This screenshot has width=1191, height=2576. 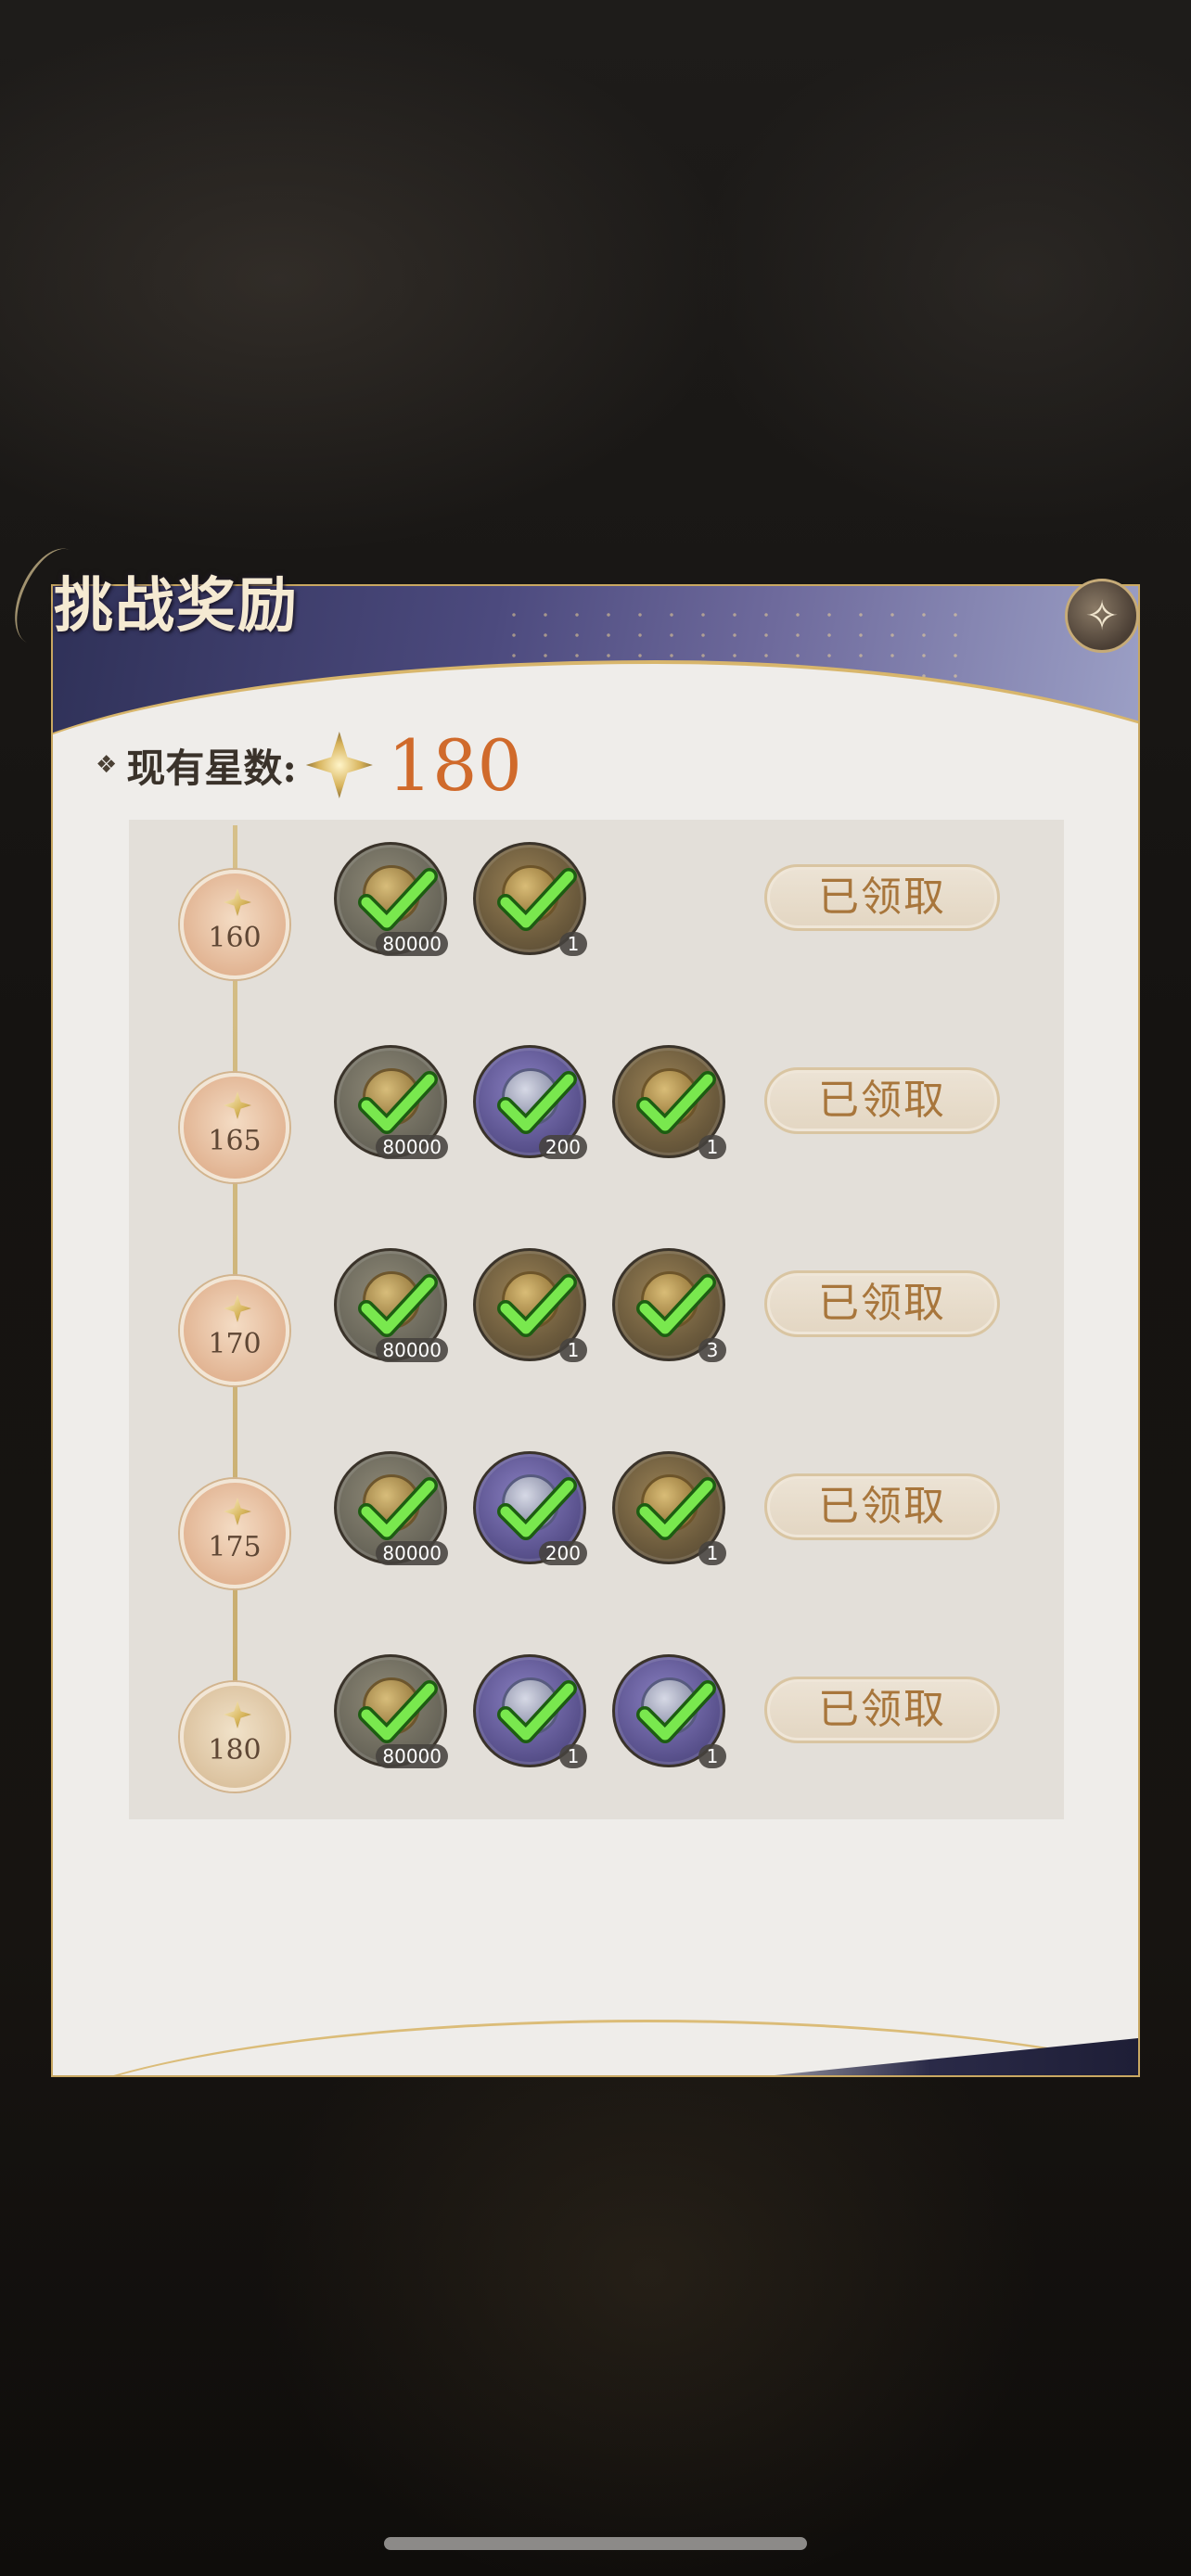 I want to click on home-indicator, so click(x=595, y=2543).